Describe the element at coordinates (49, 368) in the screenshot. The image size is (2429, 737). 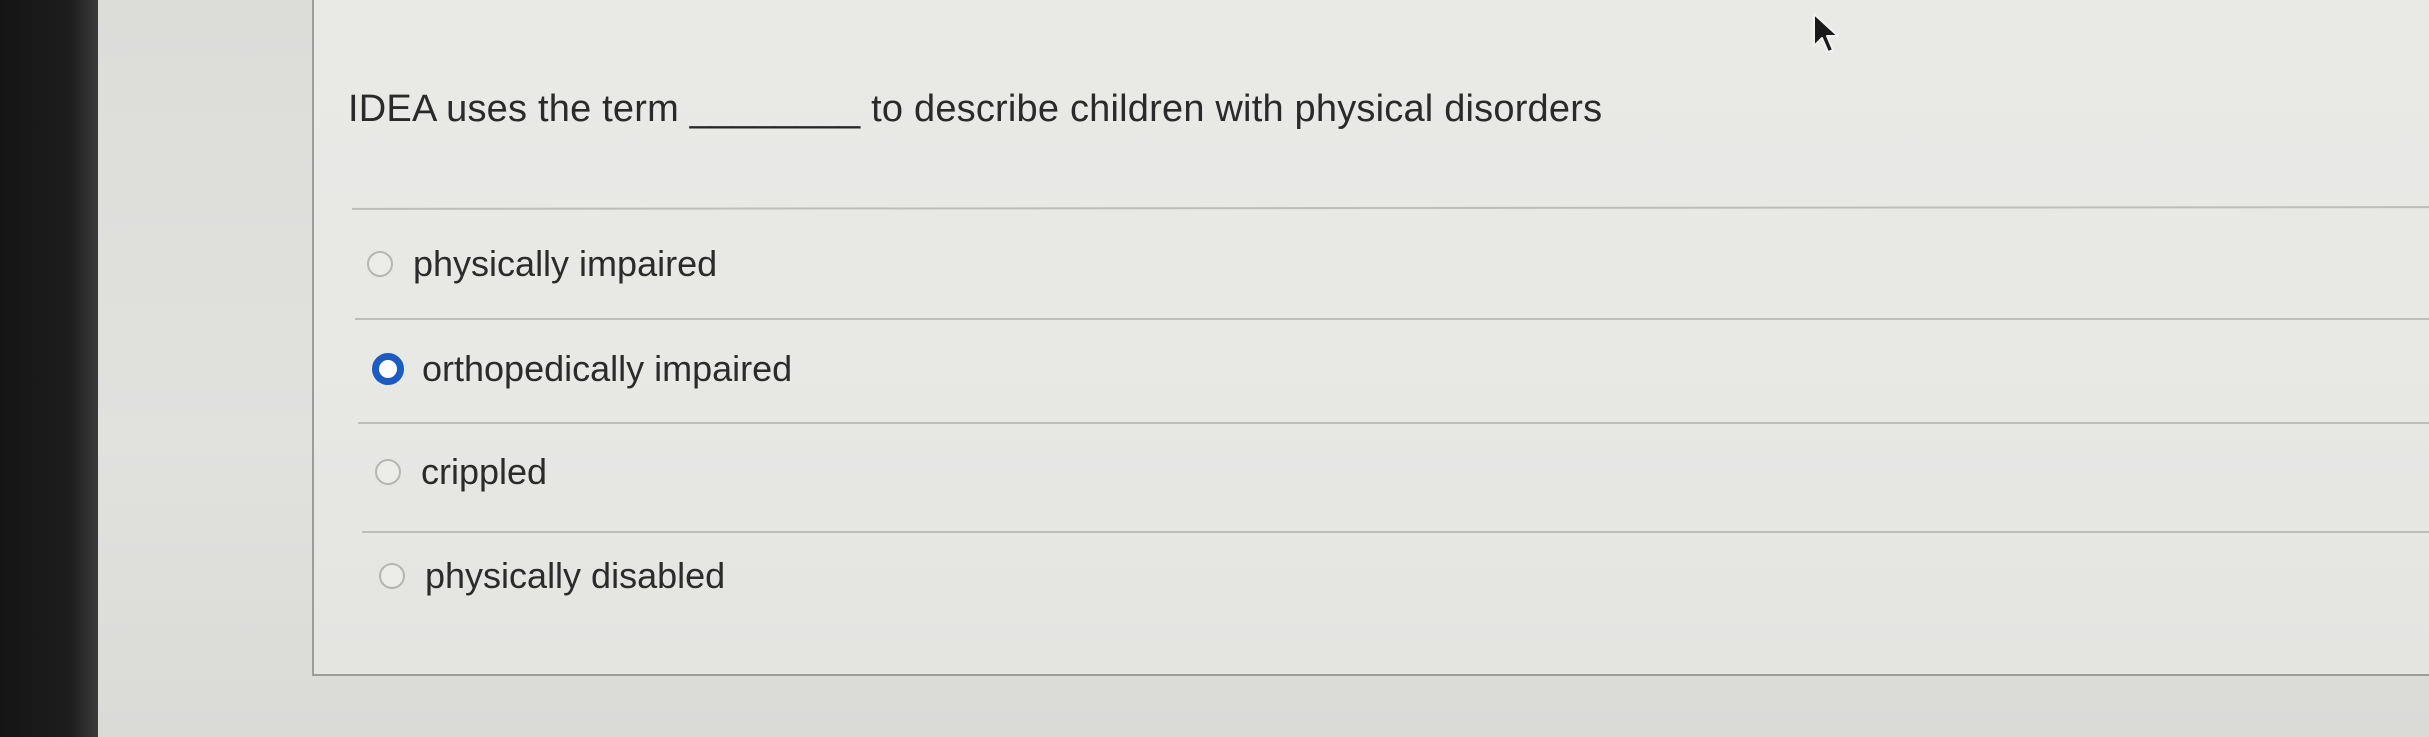
I see `screen-bezel` at that location.